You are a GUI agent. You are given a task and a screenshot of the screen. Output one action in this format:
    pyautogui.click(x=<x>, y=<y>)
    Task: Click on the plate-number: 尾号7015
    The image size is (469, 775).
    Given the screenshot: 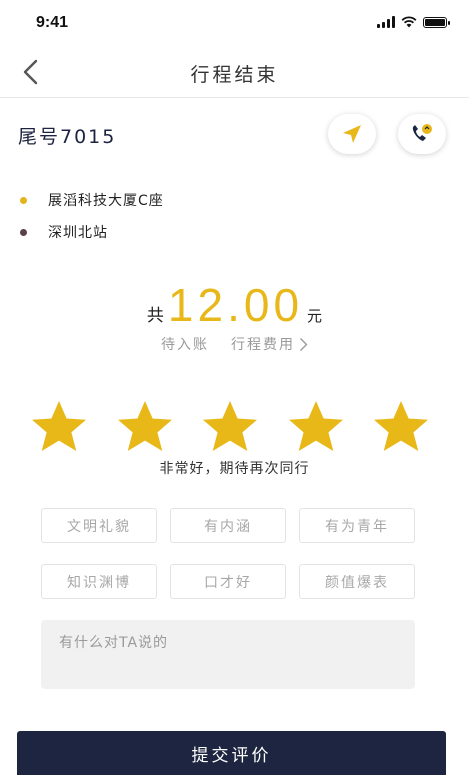 What is the action you would take?
    pyautogui.click(x=67, y=137)
    